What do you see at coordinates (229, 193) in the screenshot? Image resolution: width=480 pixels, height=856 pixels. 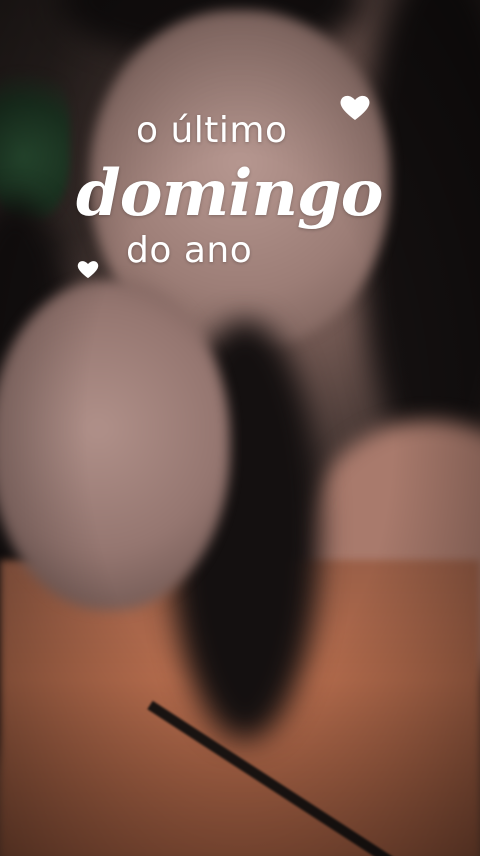 I see `sticker-line-2: domingo` at bounding box center [229, 193].